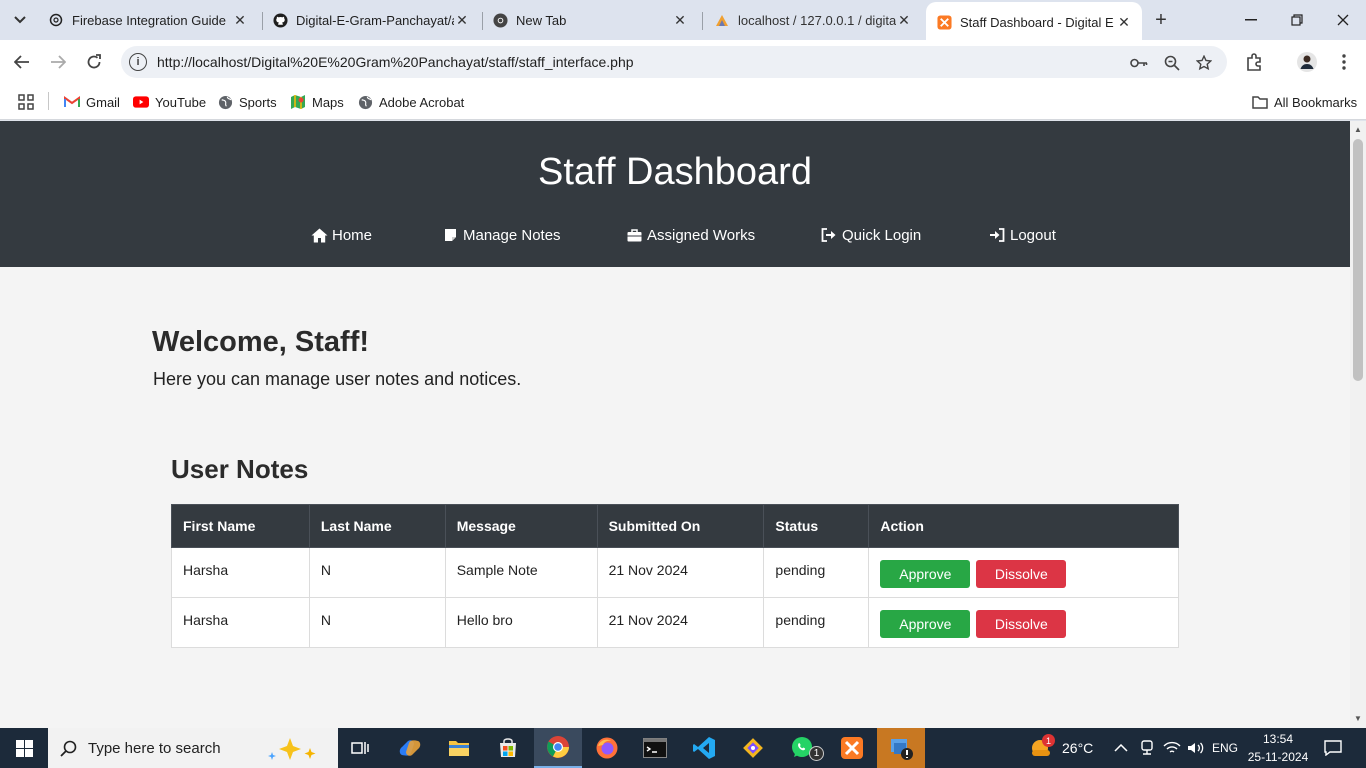  Describe the element at coordinates (26, 102) in the screenshot. I see `apps-grid-icon` at that location.